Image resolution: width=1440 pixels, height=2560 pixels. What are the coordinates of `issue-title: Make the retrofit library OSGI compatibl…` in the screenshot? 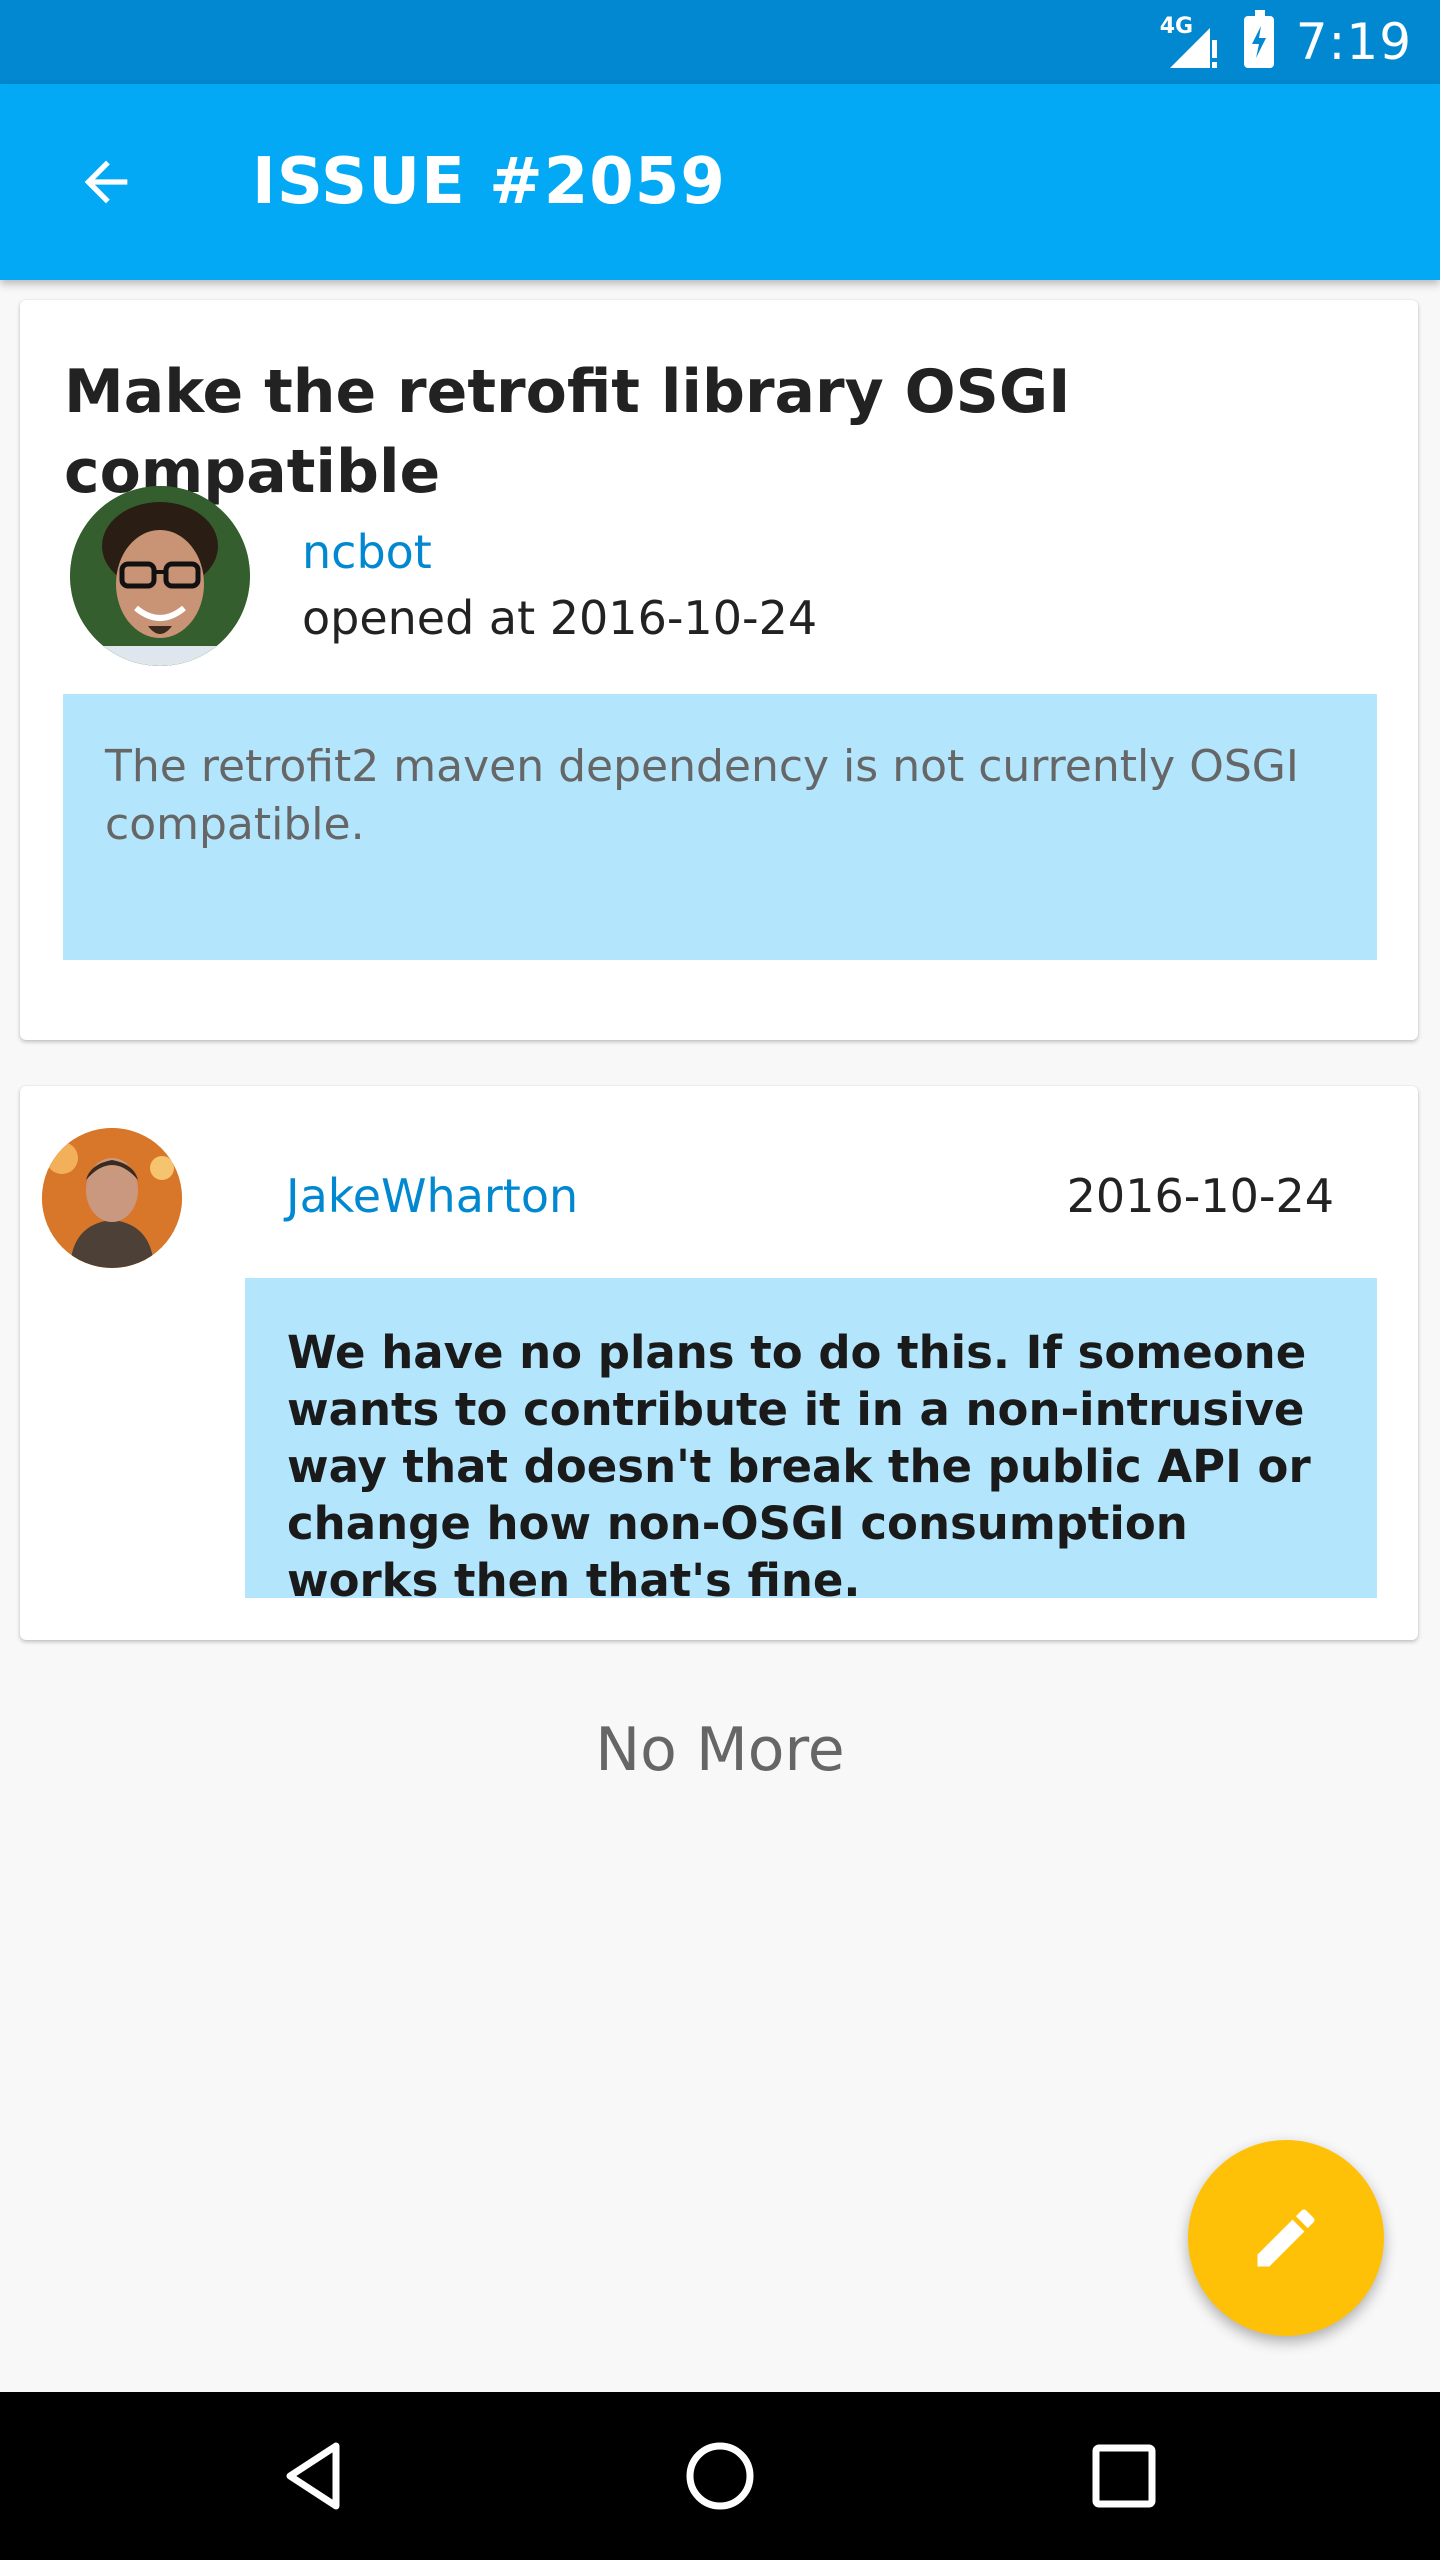 It's located at (567, 432).